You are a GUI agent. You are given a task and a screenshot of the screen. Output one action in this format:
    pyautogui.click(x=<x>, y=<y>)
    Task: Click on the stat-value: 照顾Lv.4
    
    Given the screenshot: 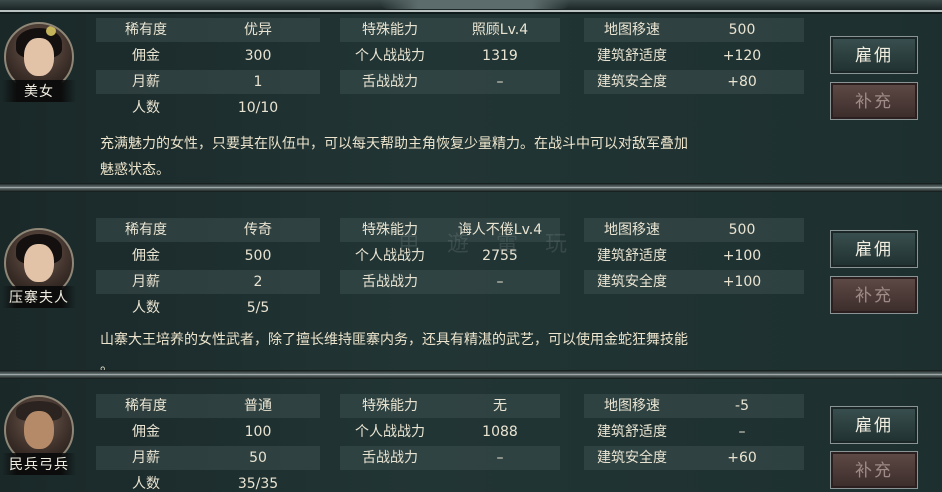 What is the action you would take?
    pyautogui.click(x=500, y=30)
    